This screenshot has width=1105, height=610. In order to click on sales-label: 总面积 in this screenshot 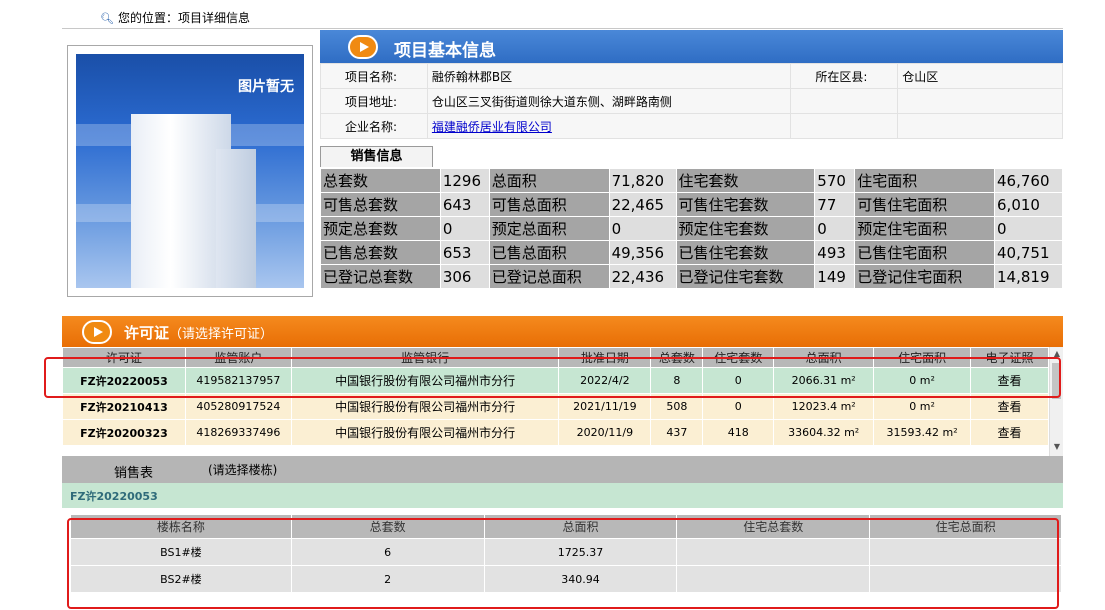, I will do `click(549, 180)`.